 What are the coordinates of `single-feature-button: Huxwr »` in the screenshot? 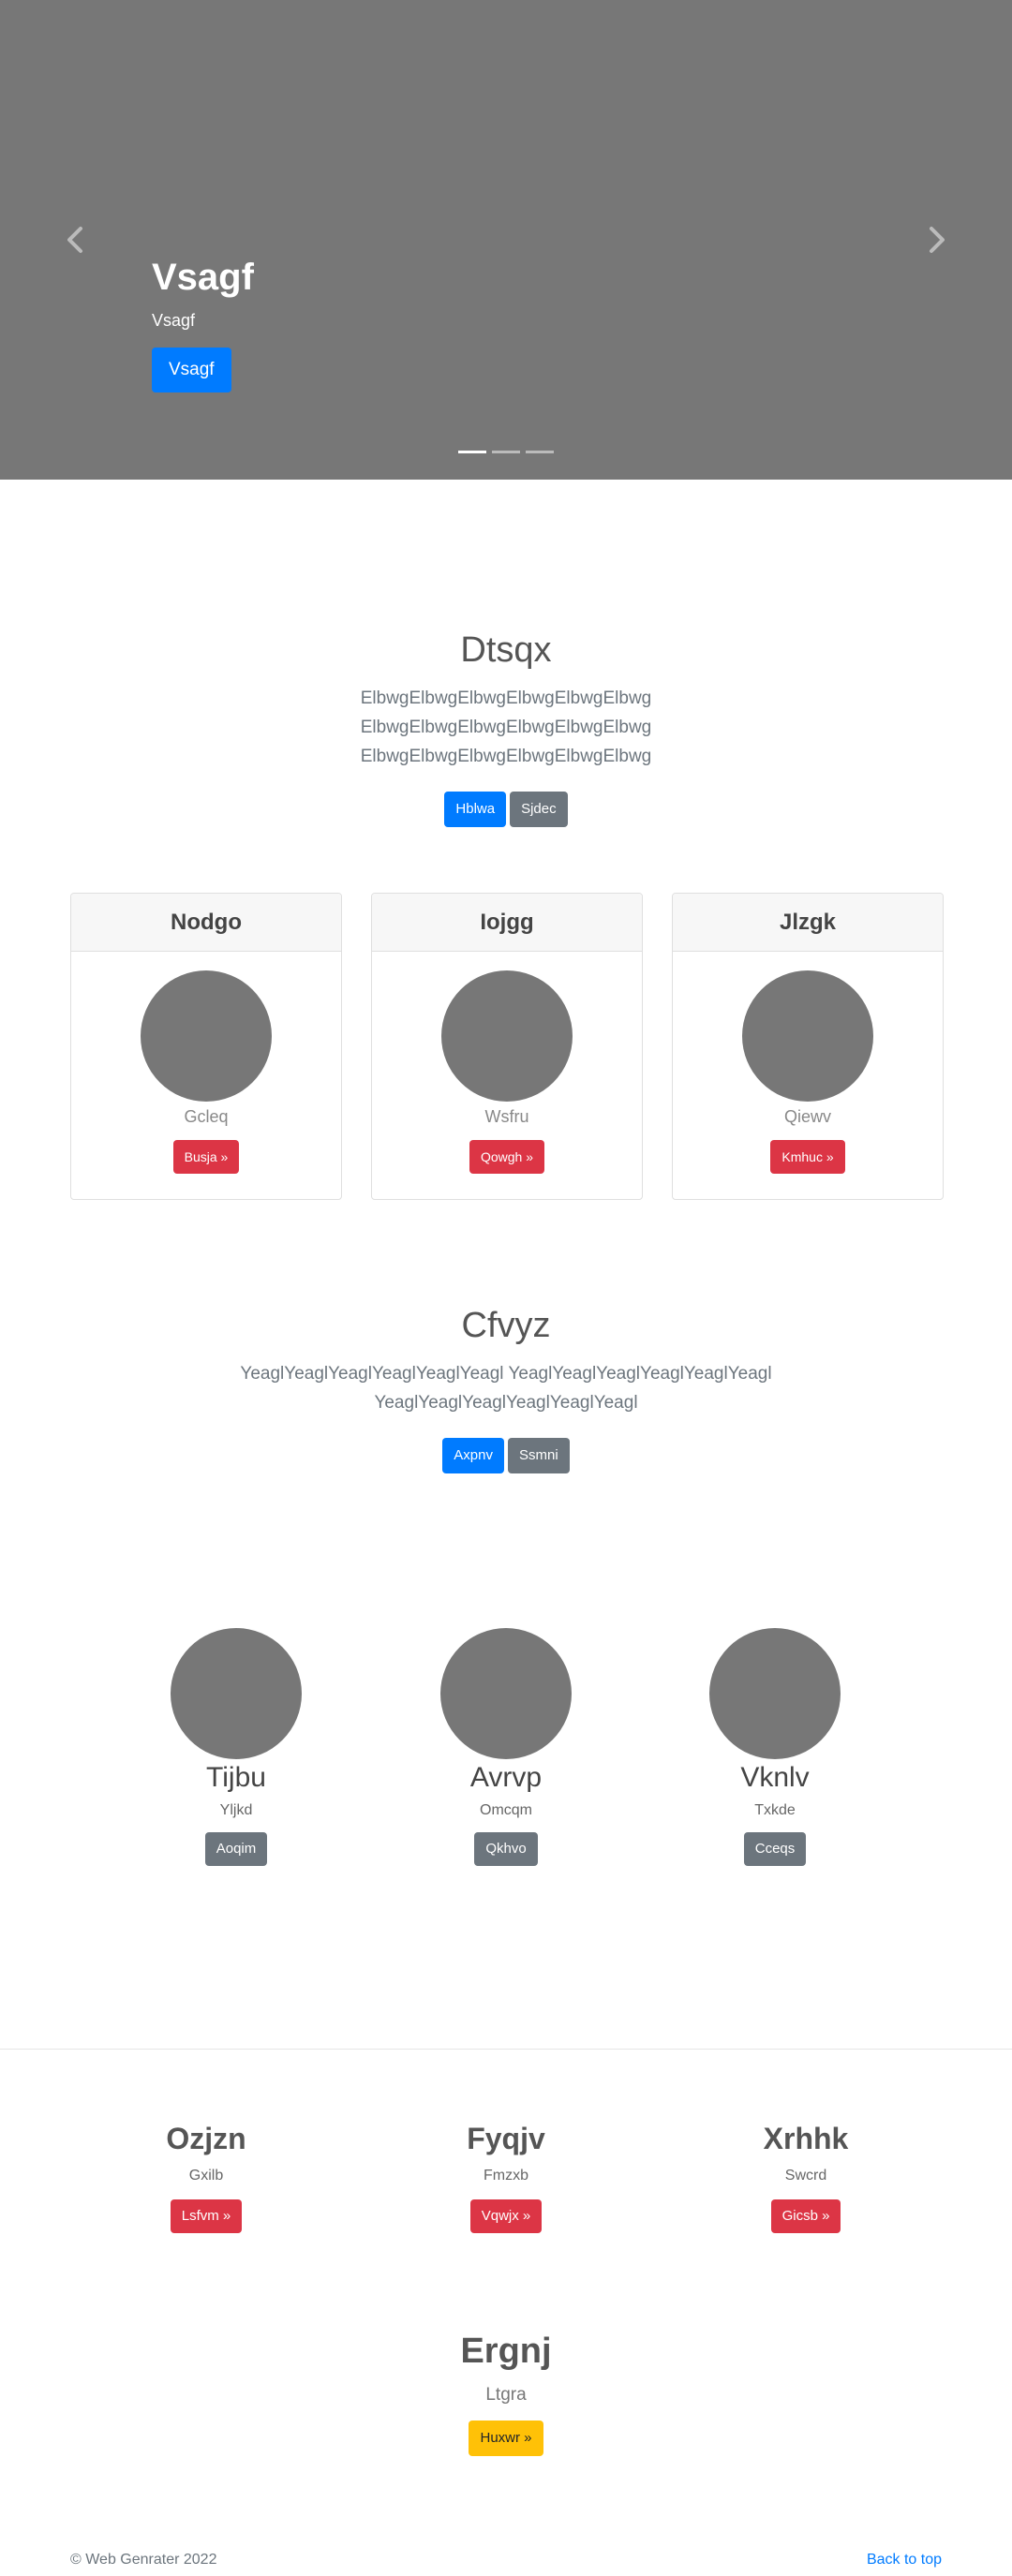 It's located at (506, 2438).